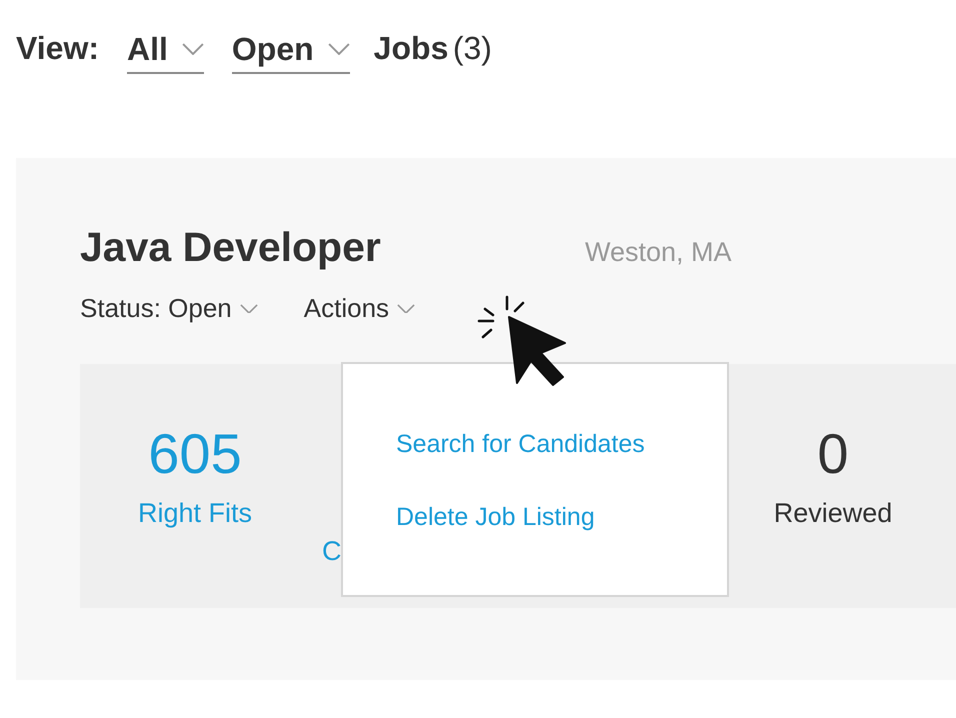 The image size is (956, 718). I want to click on view-label: View:, so click(57, 48).